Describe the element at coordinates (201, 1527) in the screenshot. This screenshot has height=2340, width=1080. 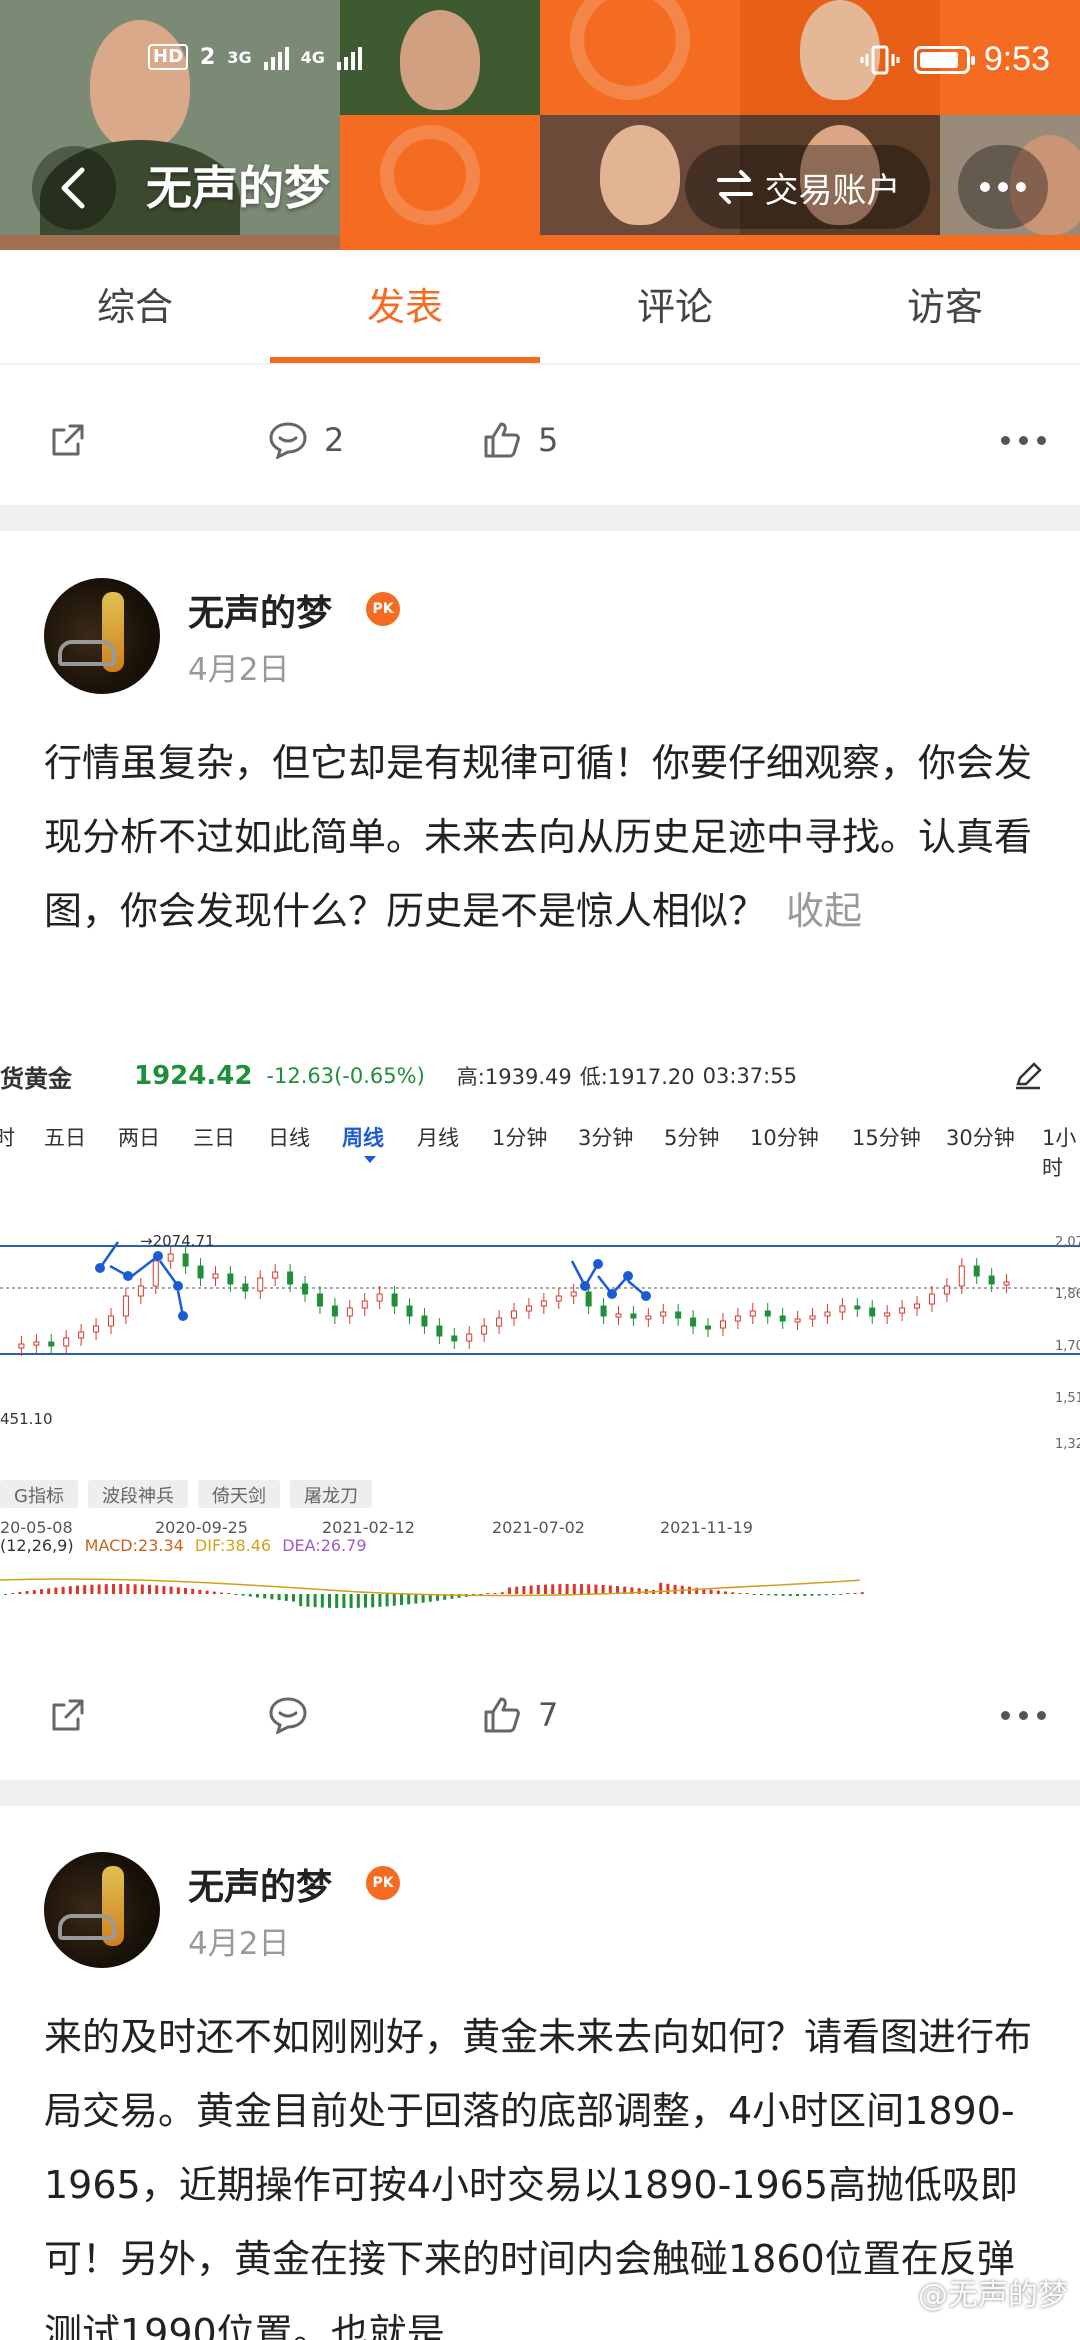
I see `date-label: 2020-09-25` at that location.